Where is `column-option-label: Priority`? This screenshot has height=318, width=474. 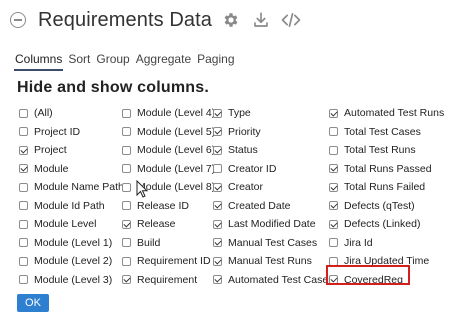
column-option-label: Priority is located at coordinates (244, 131).